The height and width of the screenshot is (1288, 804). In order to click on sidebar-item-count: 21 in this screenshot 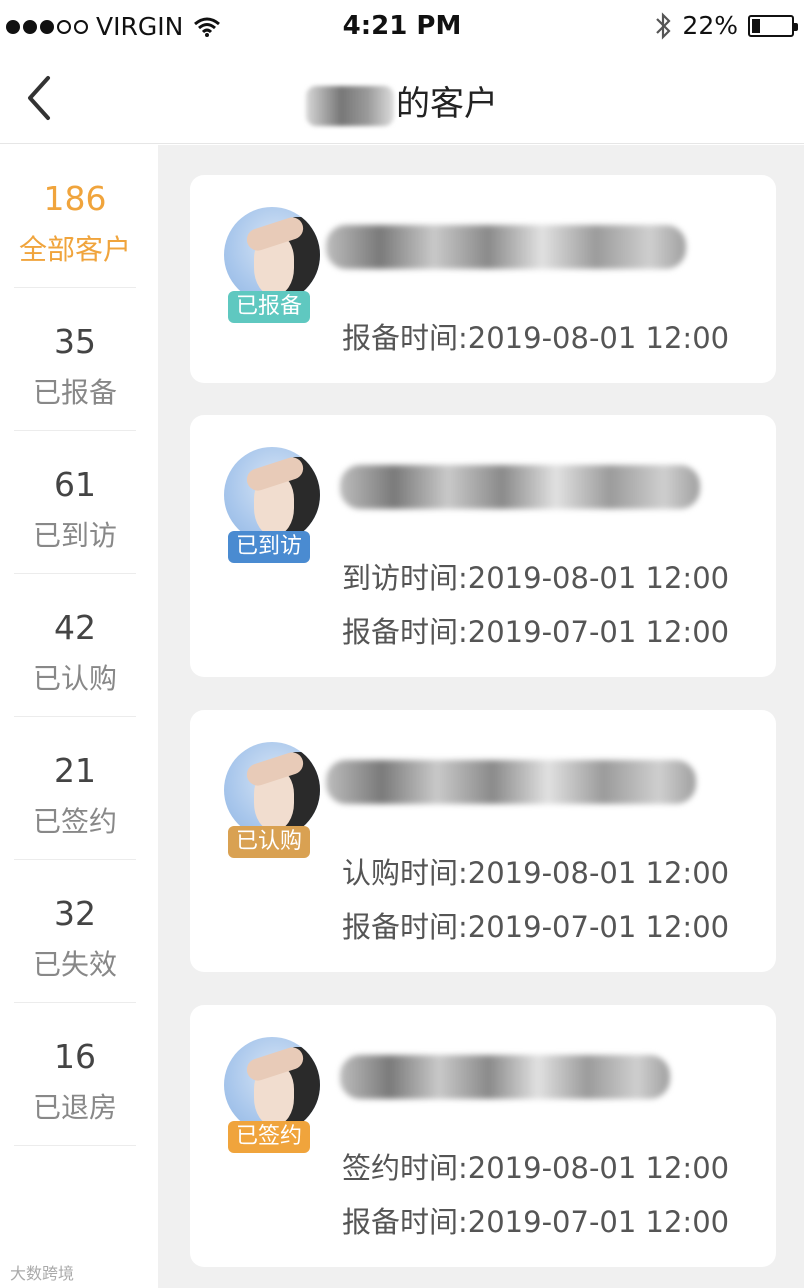, I will do `click(75, 770)`.